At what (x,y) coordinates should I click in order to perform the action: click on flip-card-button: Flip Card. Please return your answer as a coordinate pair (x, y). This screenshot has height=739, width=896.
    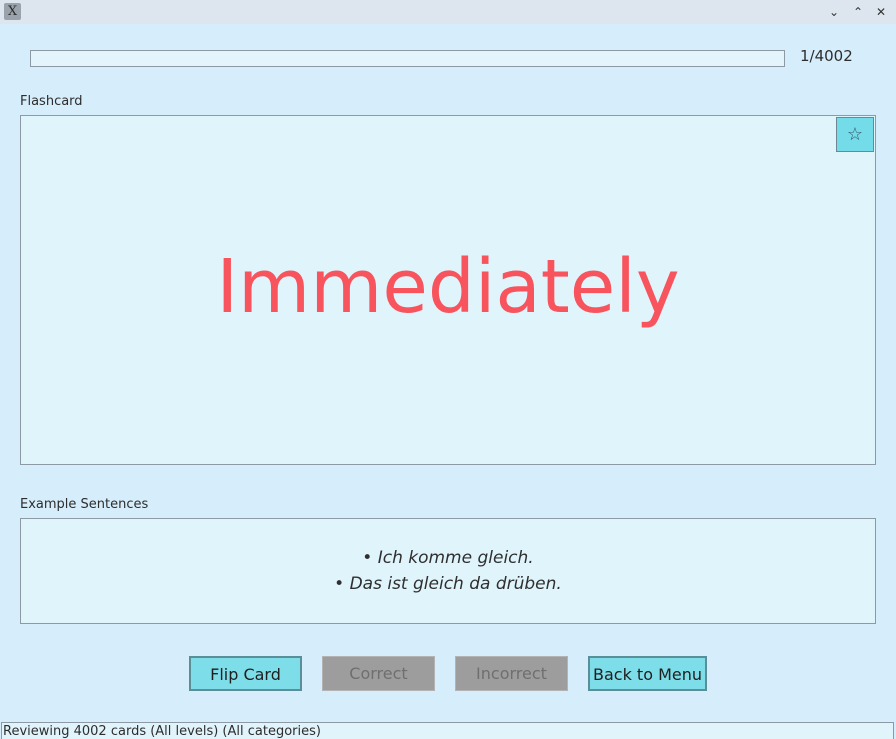
    Looking at the image, I should click on (245, 673).